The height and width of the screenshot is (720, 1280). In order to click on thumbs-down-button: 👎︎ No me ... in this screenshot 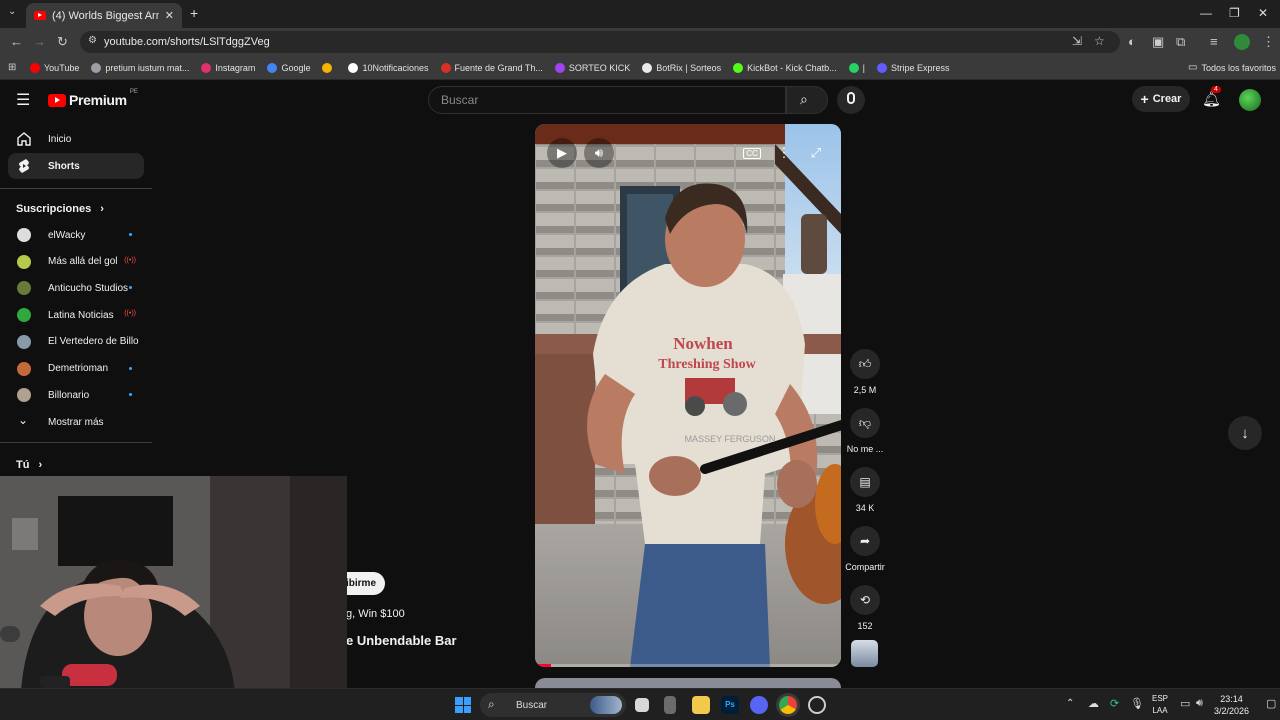, I will do `click(865, 431)`.